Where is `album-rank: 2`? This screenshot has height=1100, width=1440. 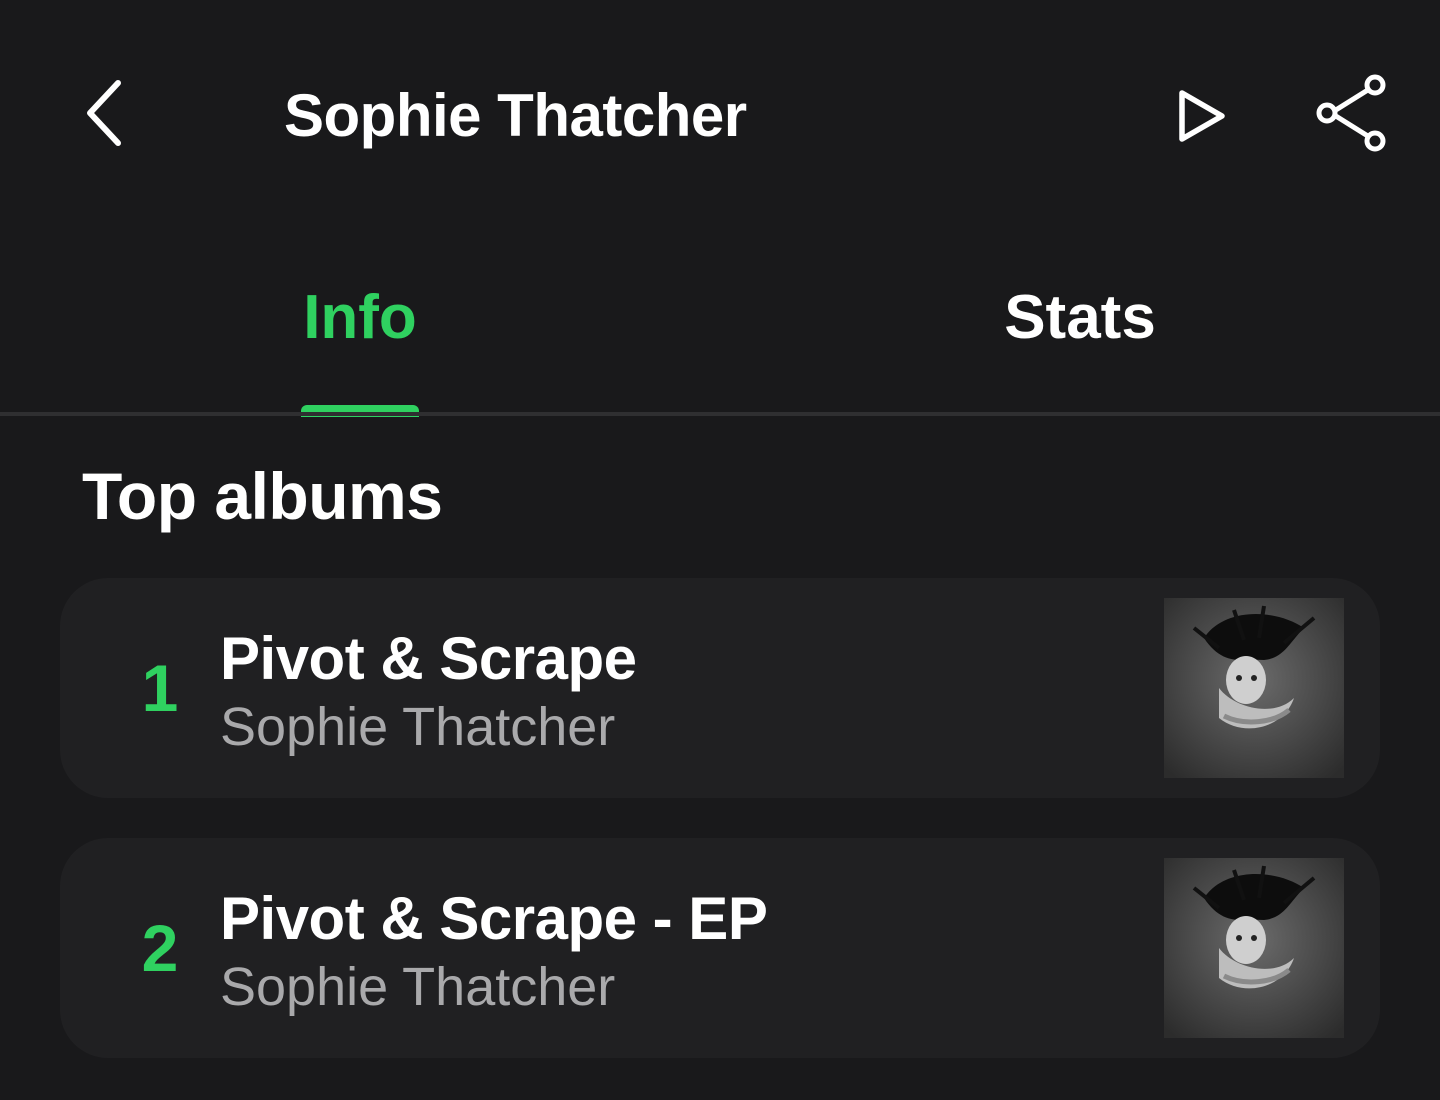
album-rank: 2 is located at coordinates (160, 948).